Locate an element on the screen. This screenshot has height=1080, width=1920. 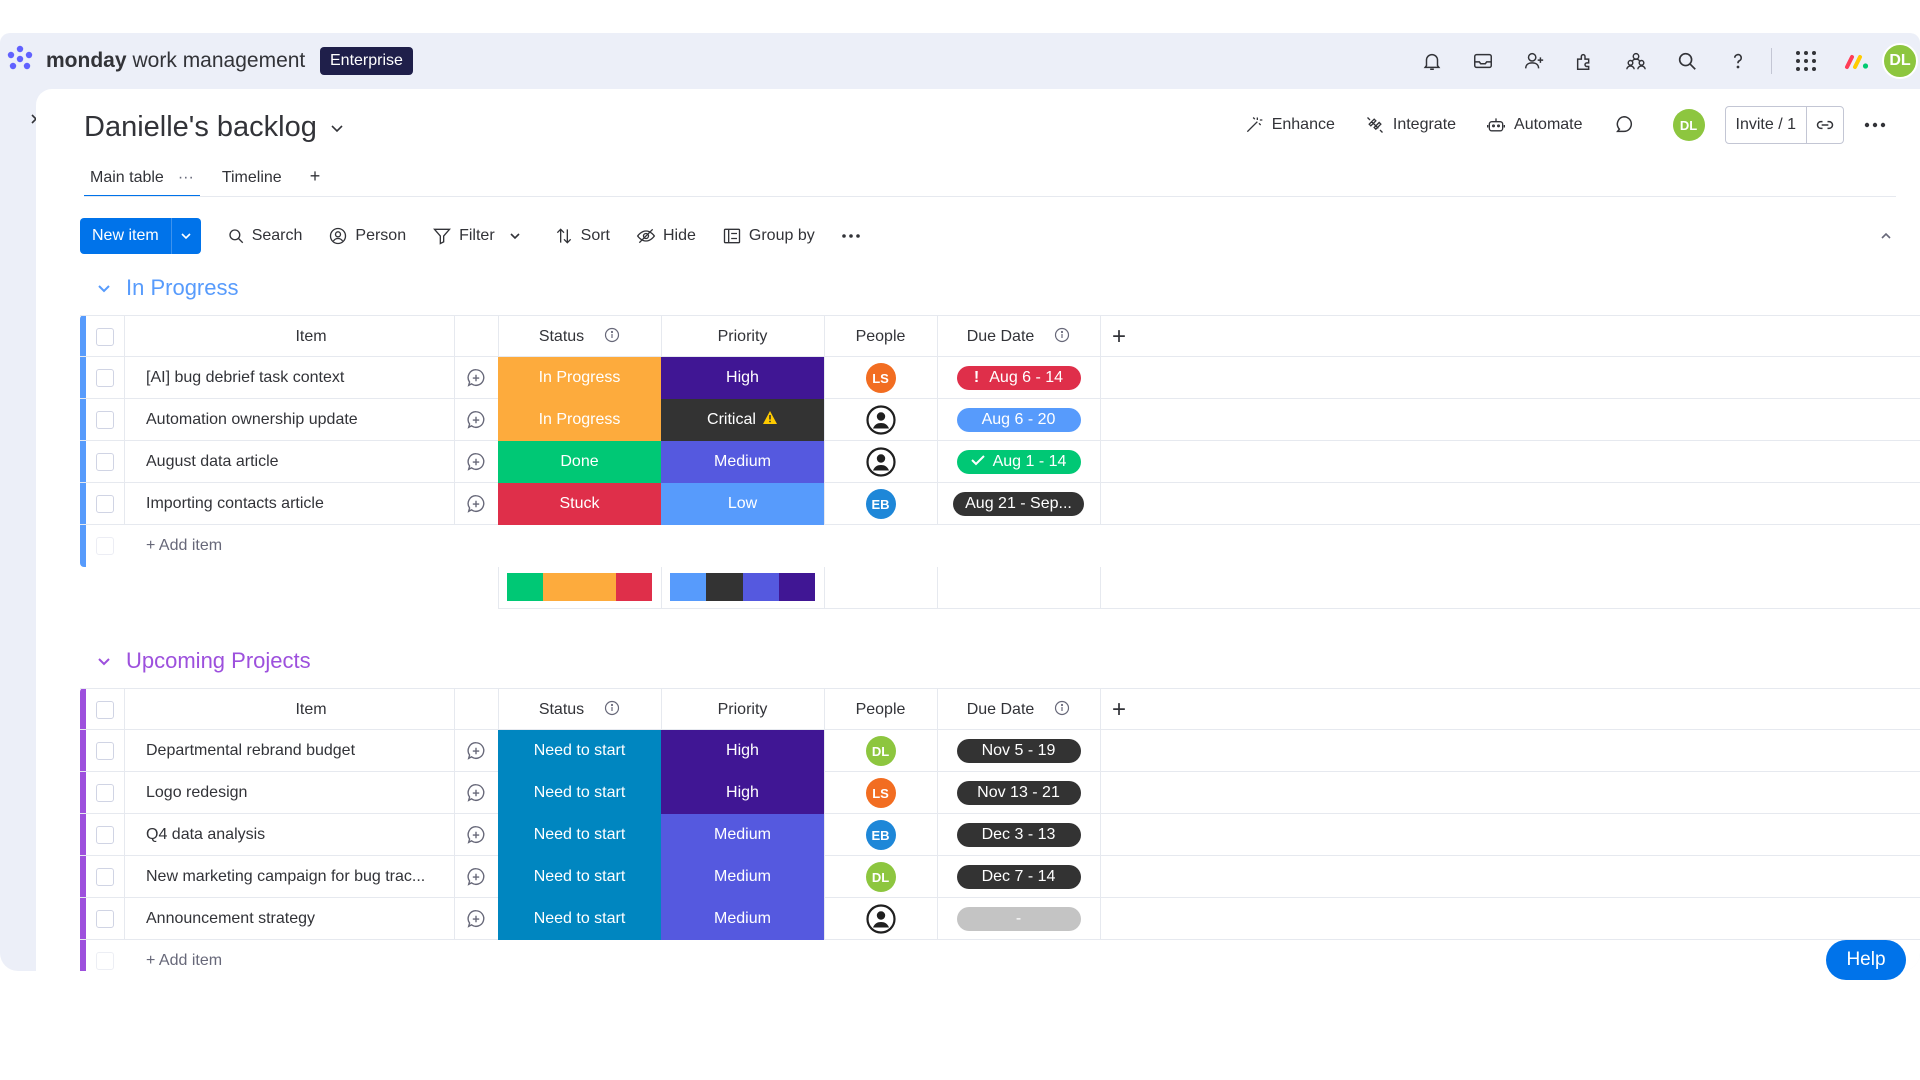
enhance-button: Enhance is located at coordinates (1289, 125).